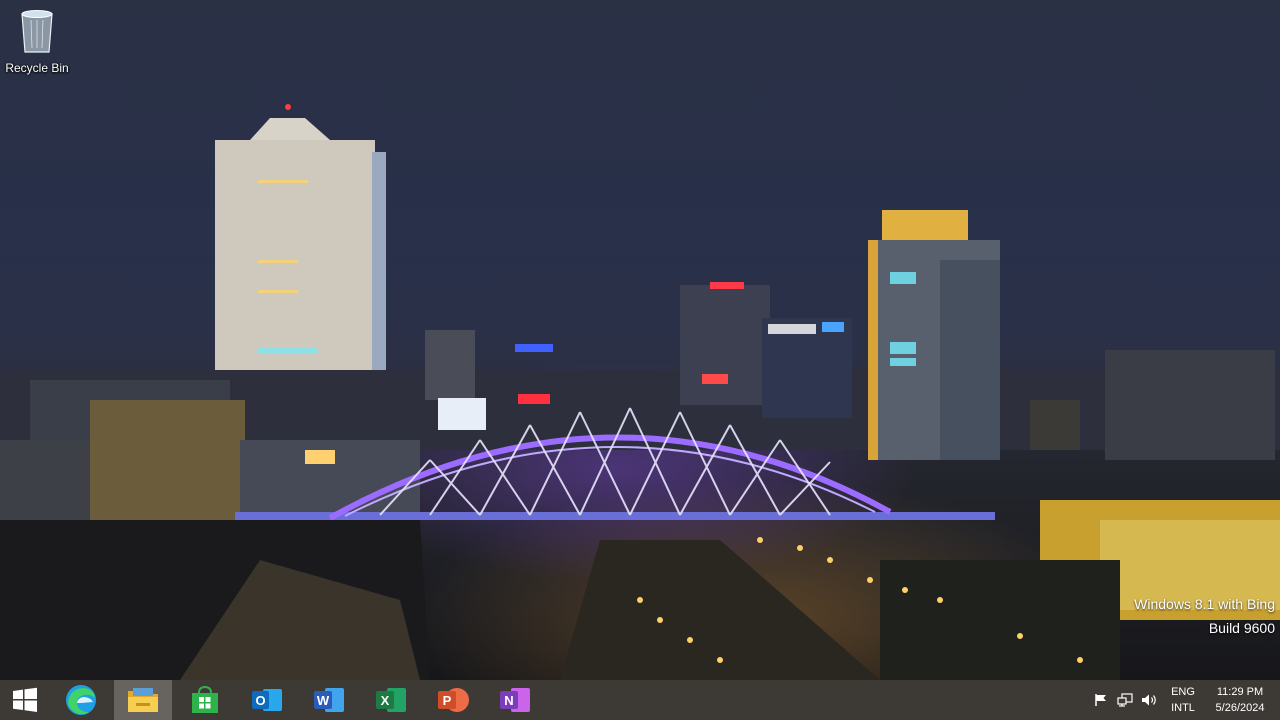 This screenshot has height=720, width=1280. I want to click on store-icon, so click(205, 699).